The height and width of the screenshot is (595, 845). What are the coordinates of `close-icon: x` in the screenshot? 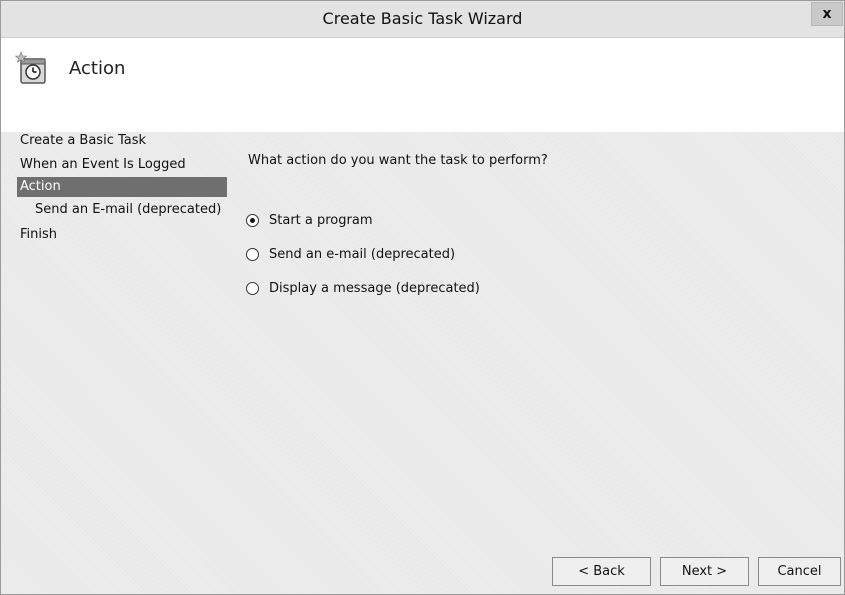 It's located at (827, 14).